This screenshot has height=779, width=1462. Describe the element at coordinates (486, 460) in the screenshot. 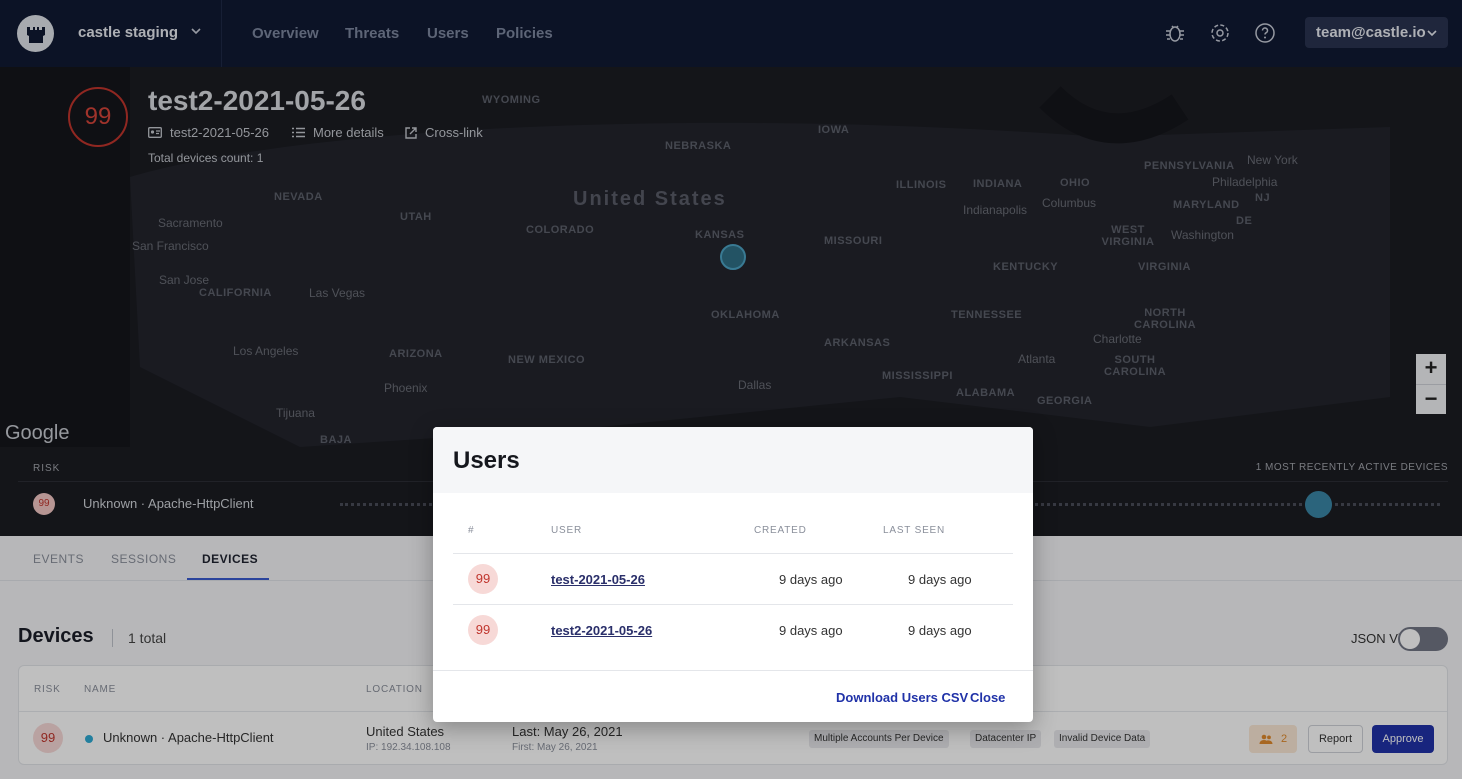

I see `modal-title: Users` at that location.